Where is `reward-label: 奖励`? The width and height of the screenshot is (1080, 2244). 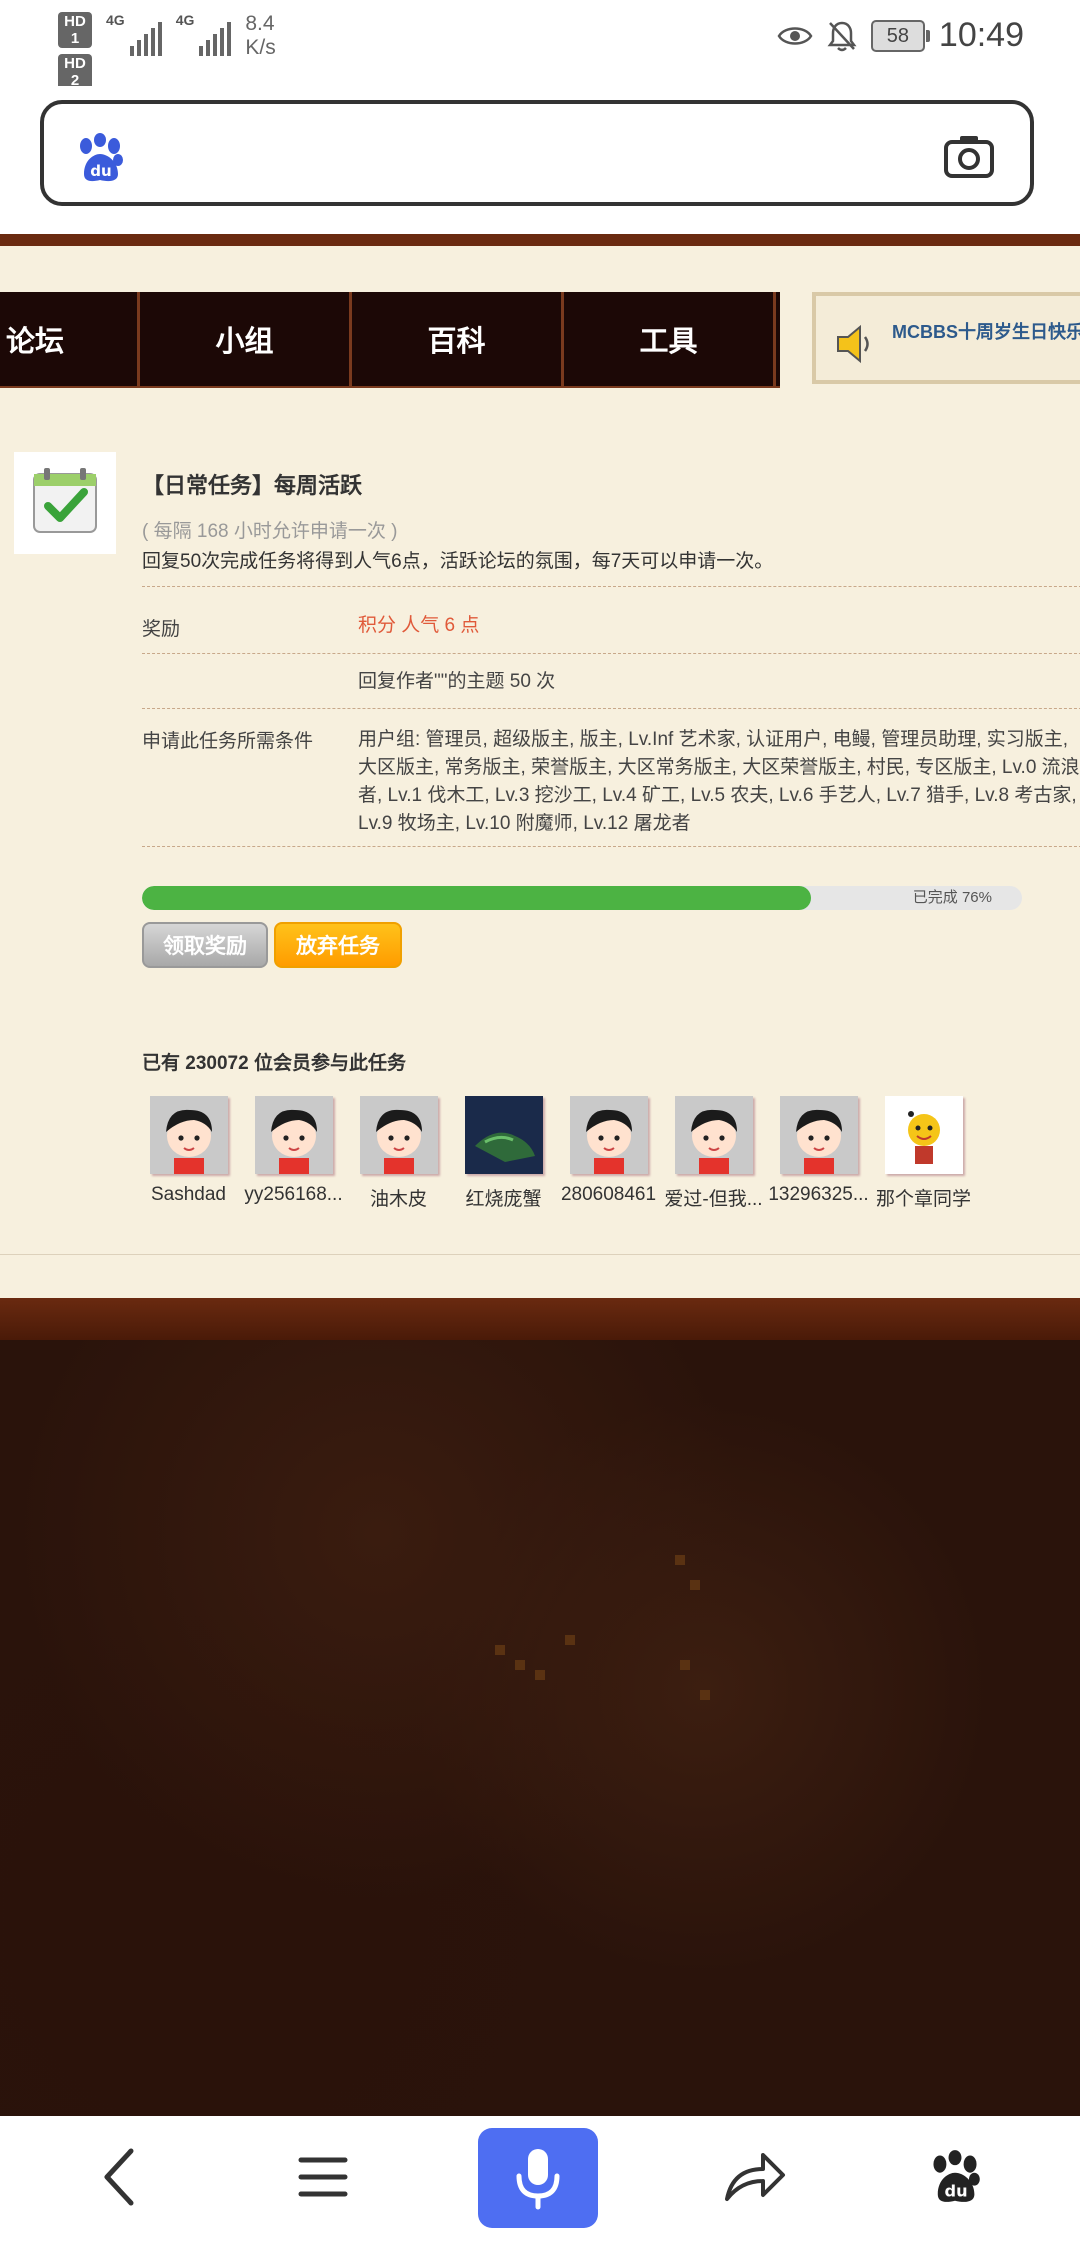 reward-label: 奖励 is located at coordinates (161, 629).